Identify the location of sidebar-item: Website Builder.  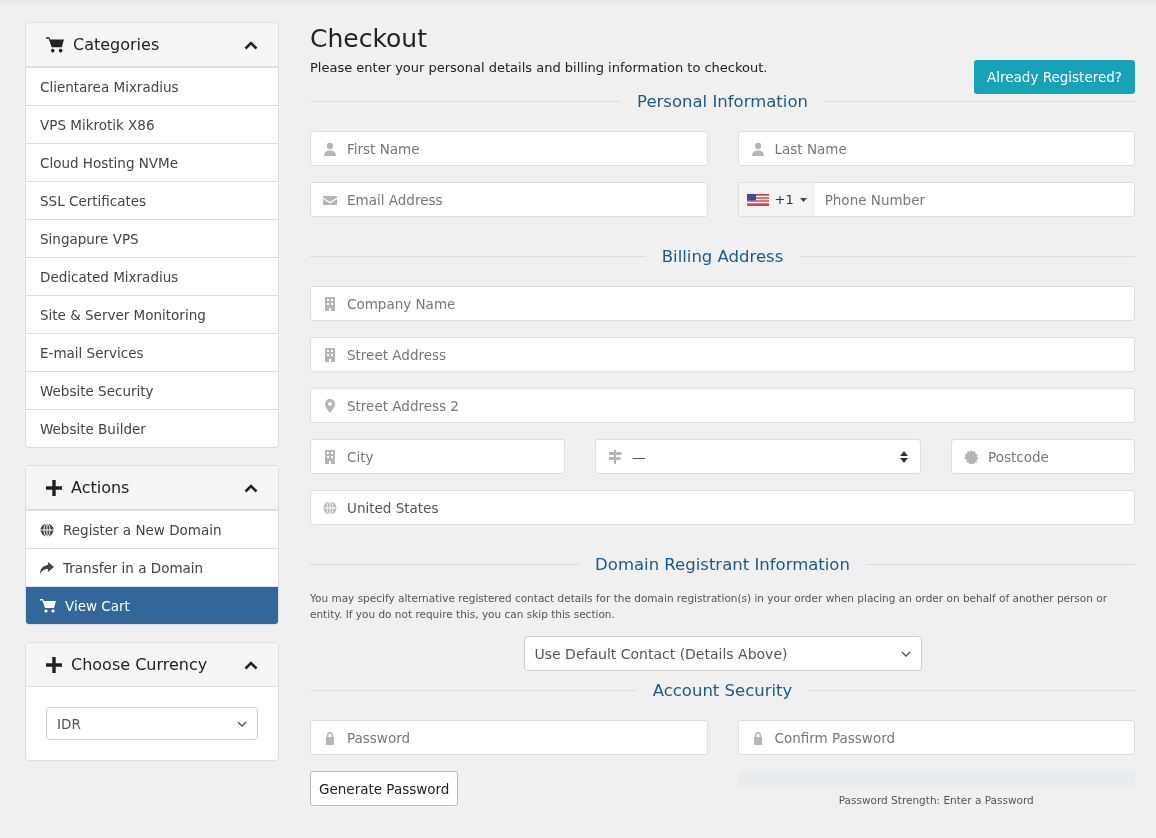
(152, 428).